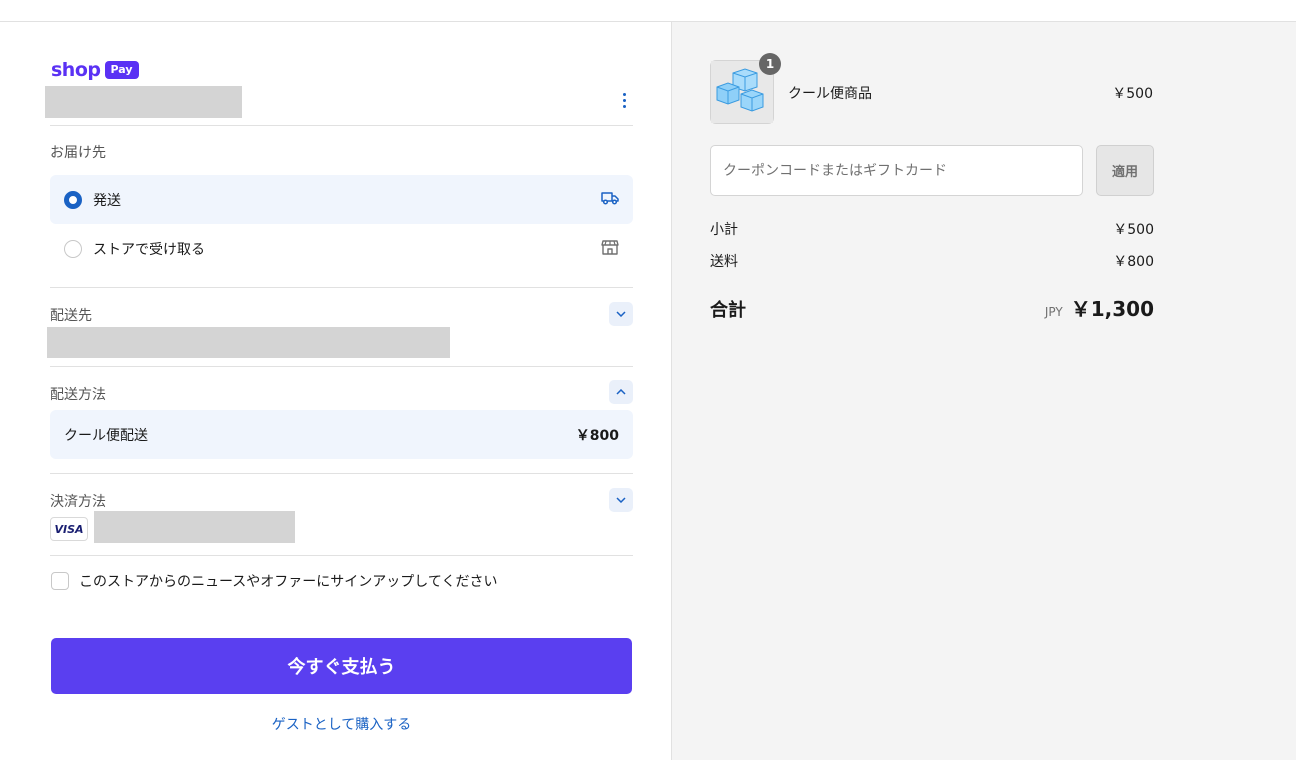 The image size is (1296, 760). I want to click on coupon-input, so click(896, 170).